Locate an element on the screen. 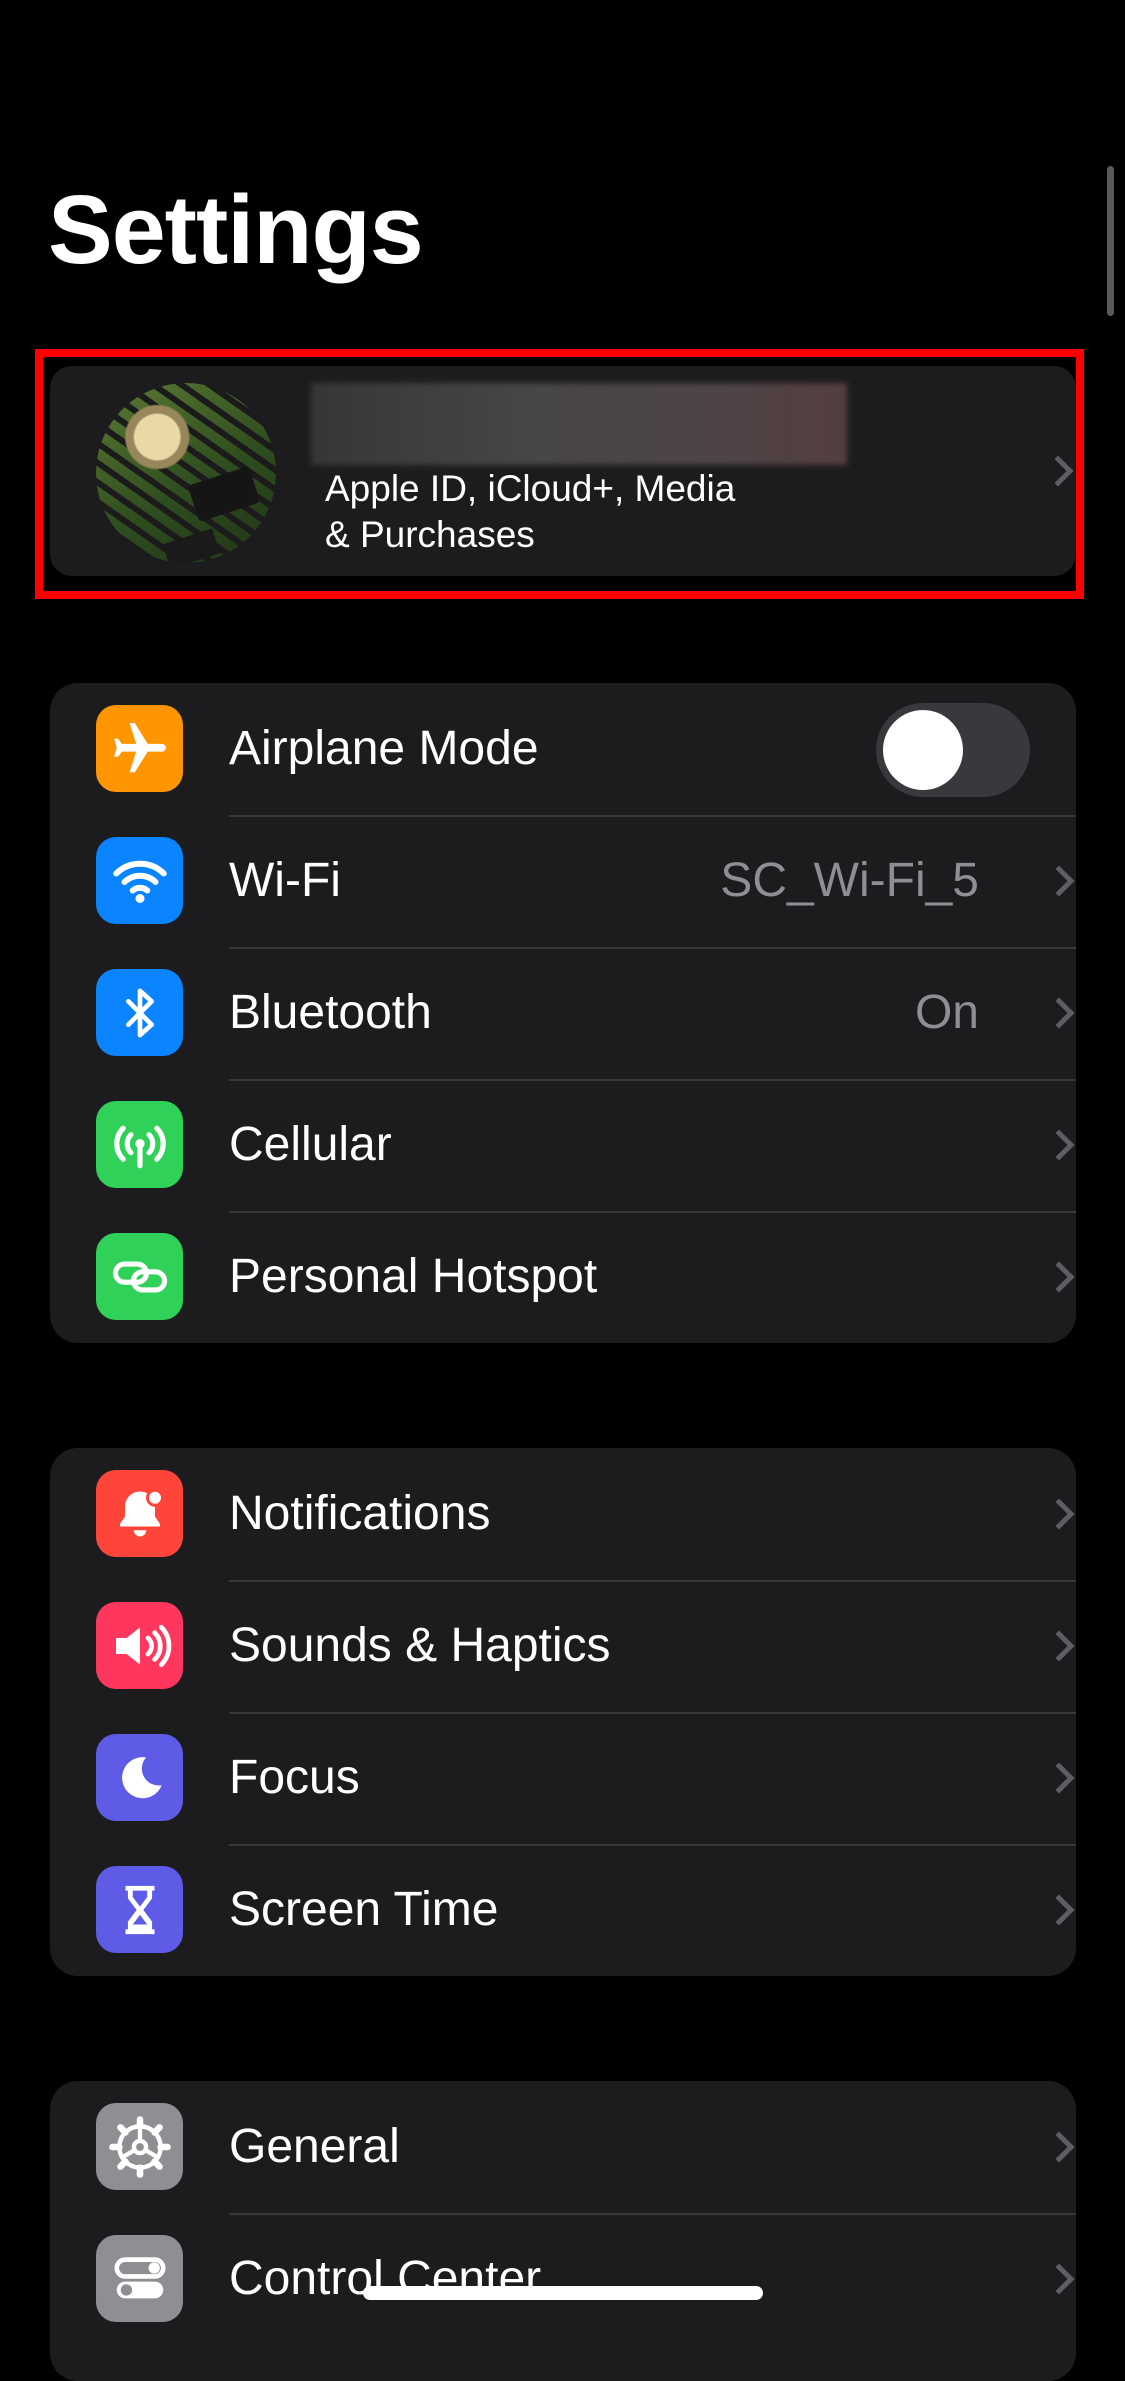 Image resolution: width=1125 pixels, height=2381 pixels. wifi-row: Wi-Fi SC_Wi-Fi_5 is located at coordinates (563, 881).